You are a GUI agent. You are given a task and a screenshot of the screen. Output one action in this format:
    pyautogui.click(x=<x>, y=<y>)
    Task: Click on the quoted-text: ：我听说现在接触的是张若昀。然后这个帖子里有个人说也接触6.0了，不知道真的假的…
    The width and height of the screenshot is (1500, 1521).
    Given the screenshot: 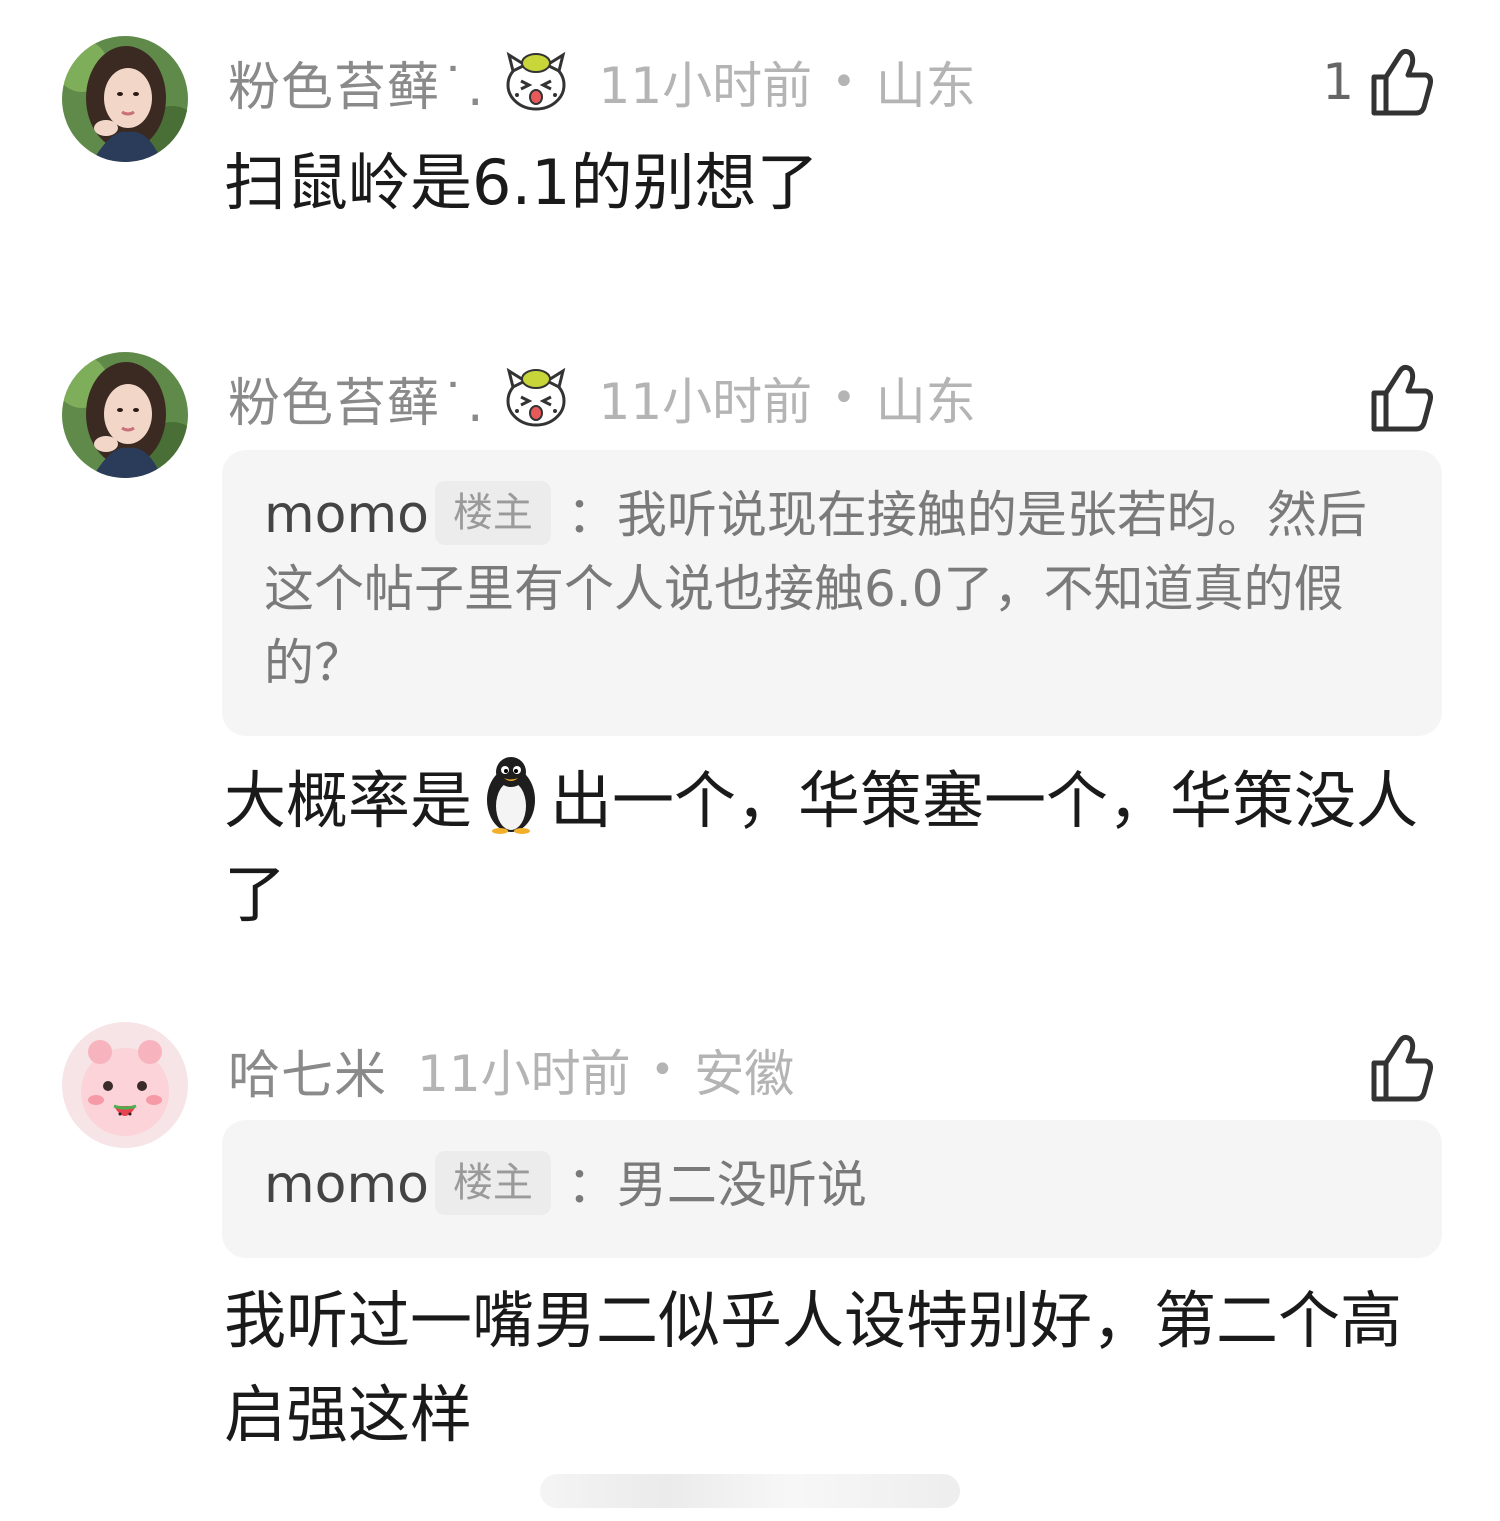 What is the action you would take?
    pyautogui.click(x=815, y=589)
    